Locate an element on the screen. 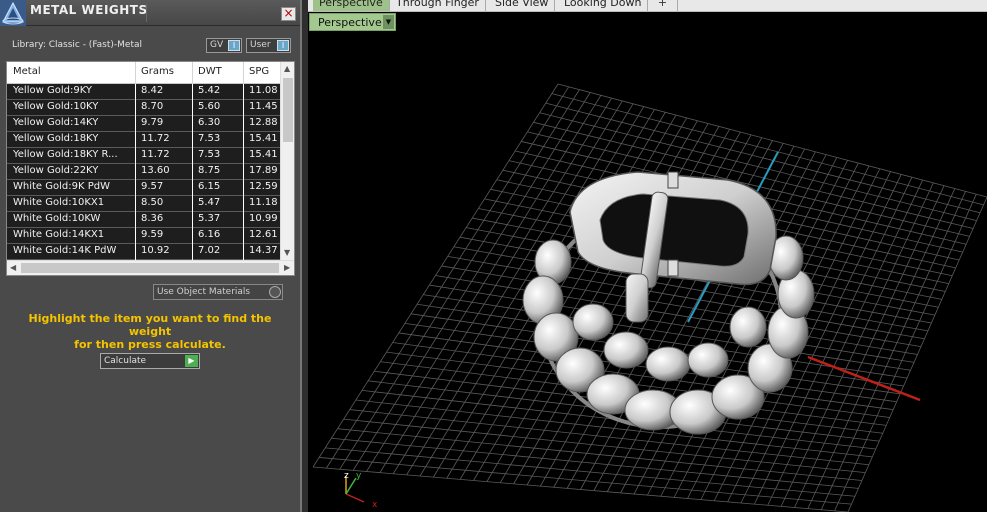 Image resolution: width=987 pixels, height=512 pixels. scroll-right-icon: ▶ is located at coordinates (287, 267).